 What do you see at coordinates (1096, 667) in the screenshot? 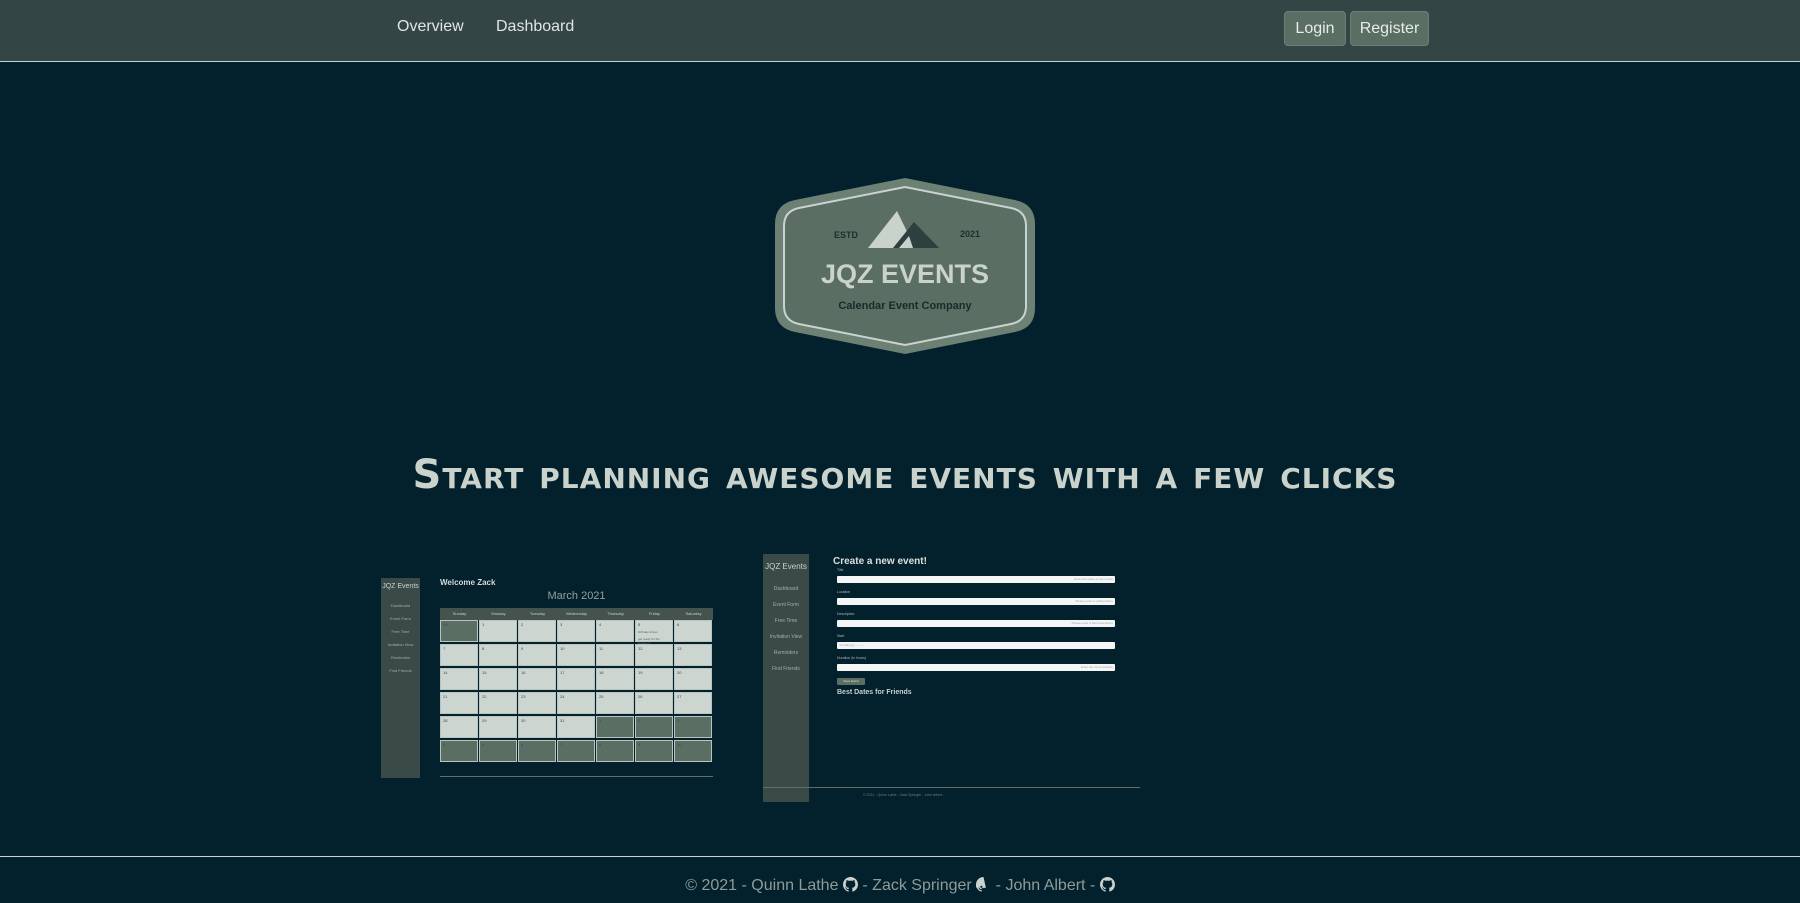
I see `preview-field-placeholder: Enter the event duration` at bounding box center [1096, 667].